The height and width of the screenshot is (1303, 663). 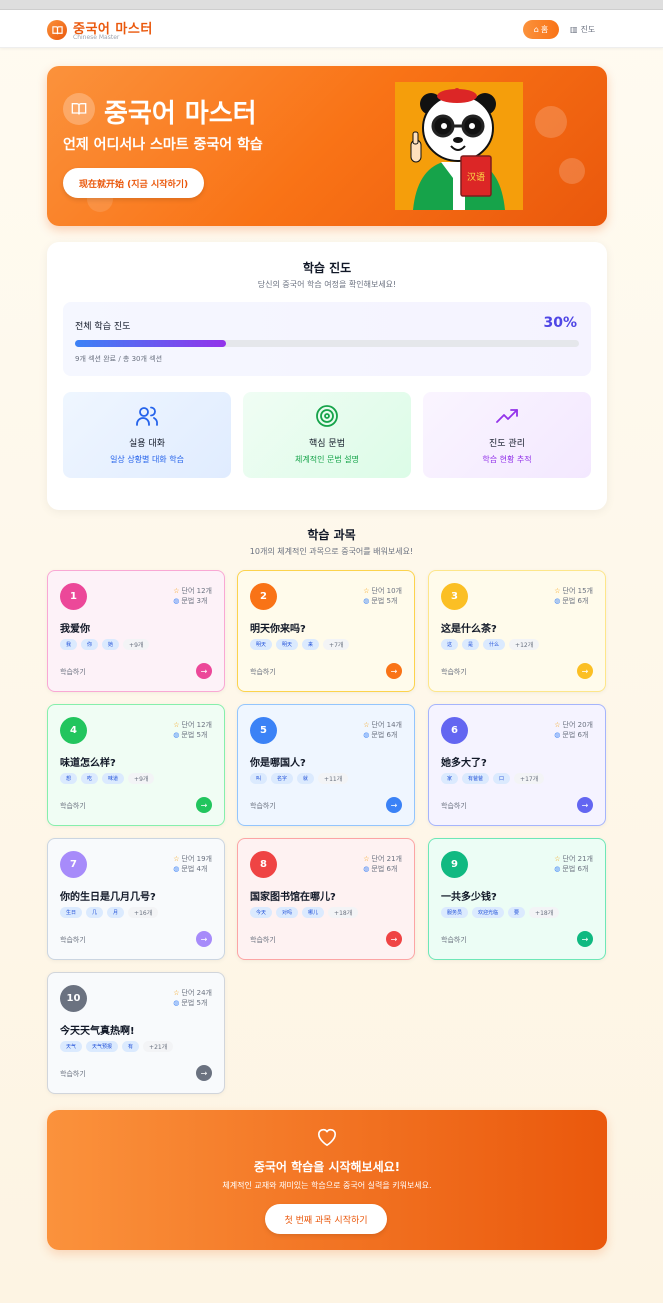 I want to click on course-number: 7, so click(x=73, y=864).